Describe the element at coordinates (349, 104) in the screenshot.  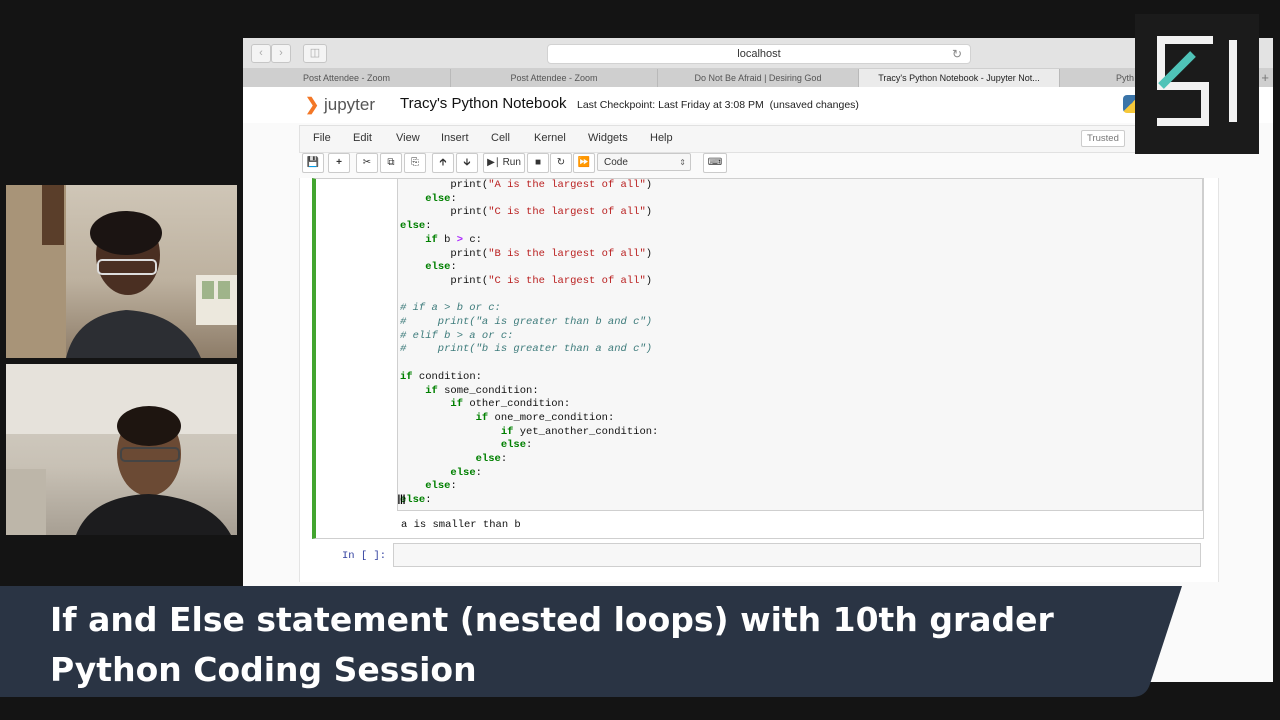
I see `jupyter-logo-text: jupyter` at that location.